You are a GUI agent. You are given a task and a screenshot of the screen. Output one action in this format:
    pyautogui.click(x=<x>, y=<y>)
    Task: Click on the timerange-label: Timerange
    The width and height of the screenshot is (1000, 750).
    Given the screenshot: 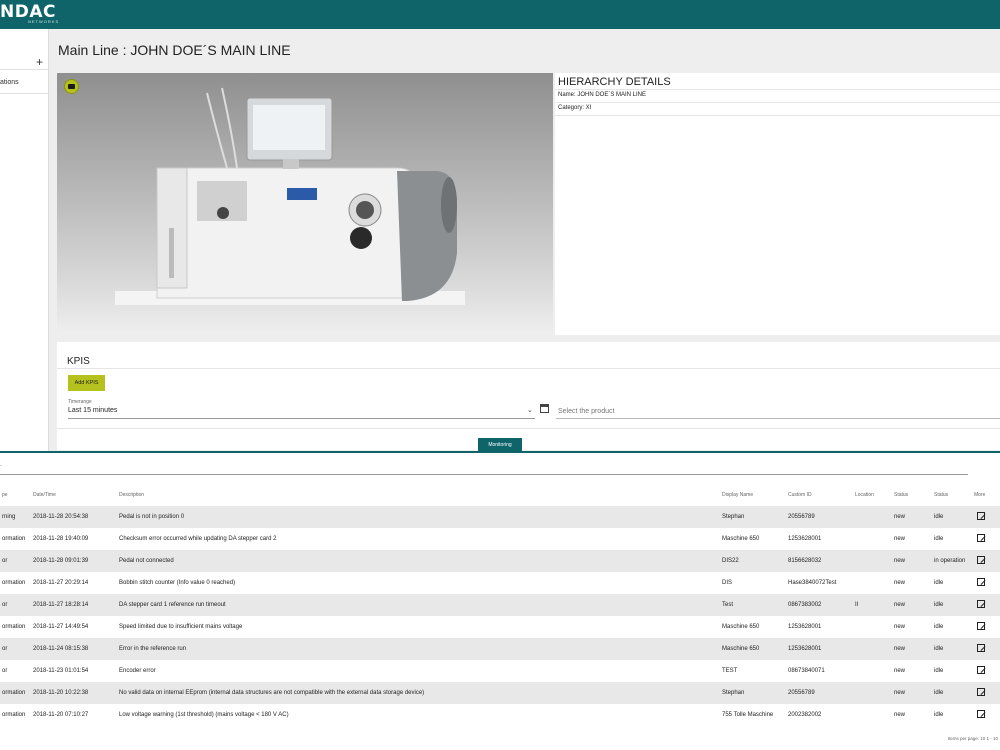 What is the action you would take?
    pyautogui.click(x=80, y=402)
    